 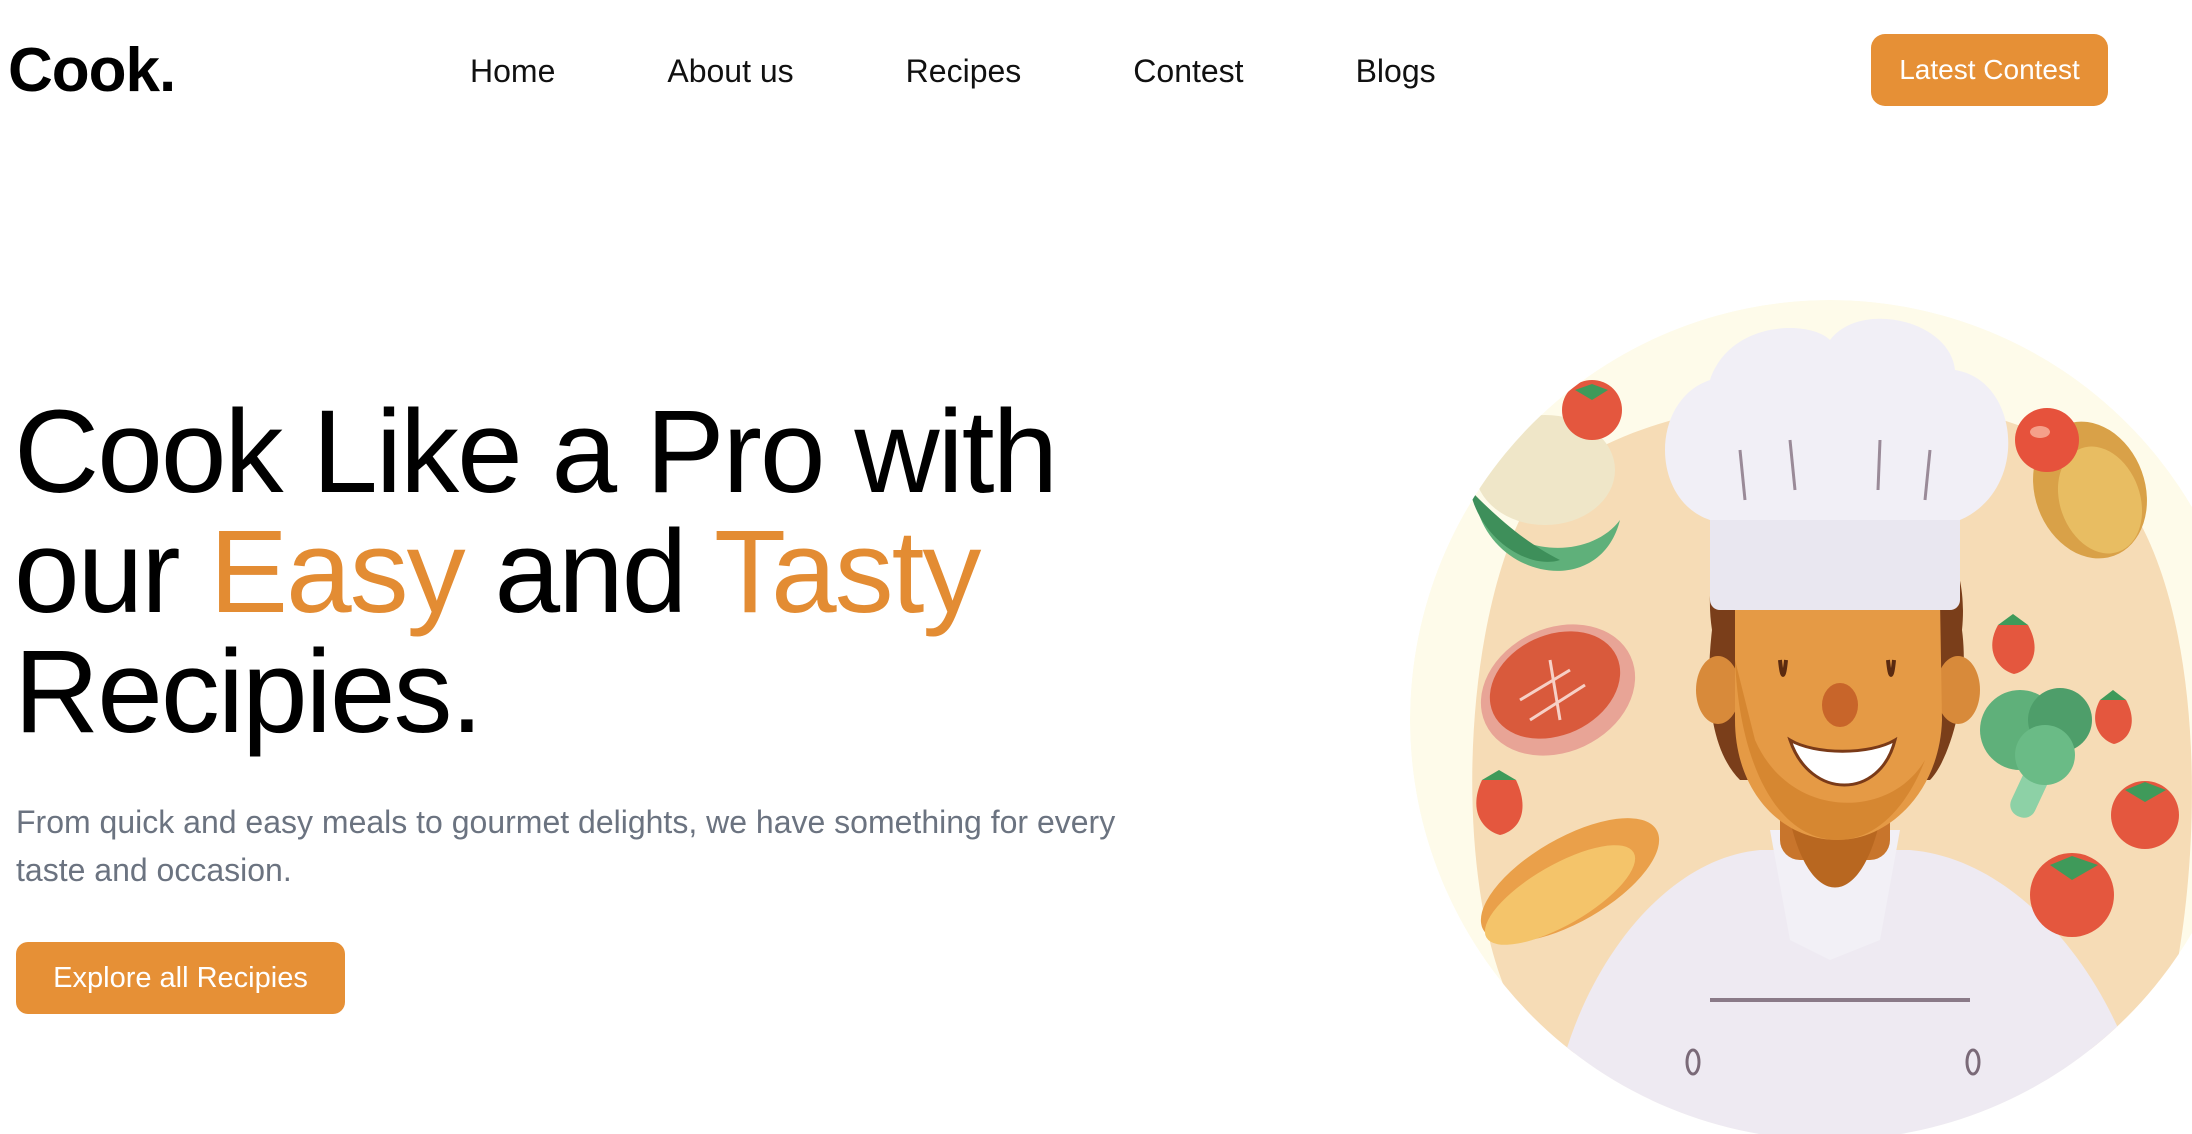 I want to click on latest-contest-button: Latest Contest, so click(x=1989, y=70).